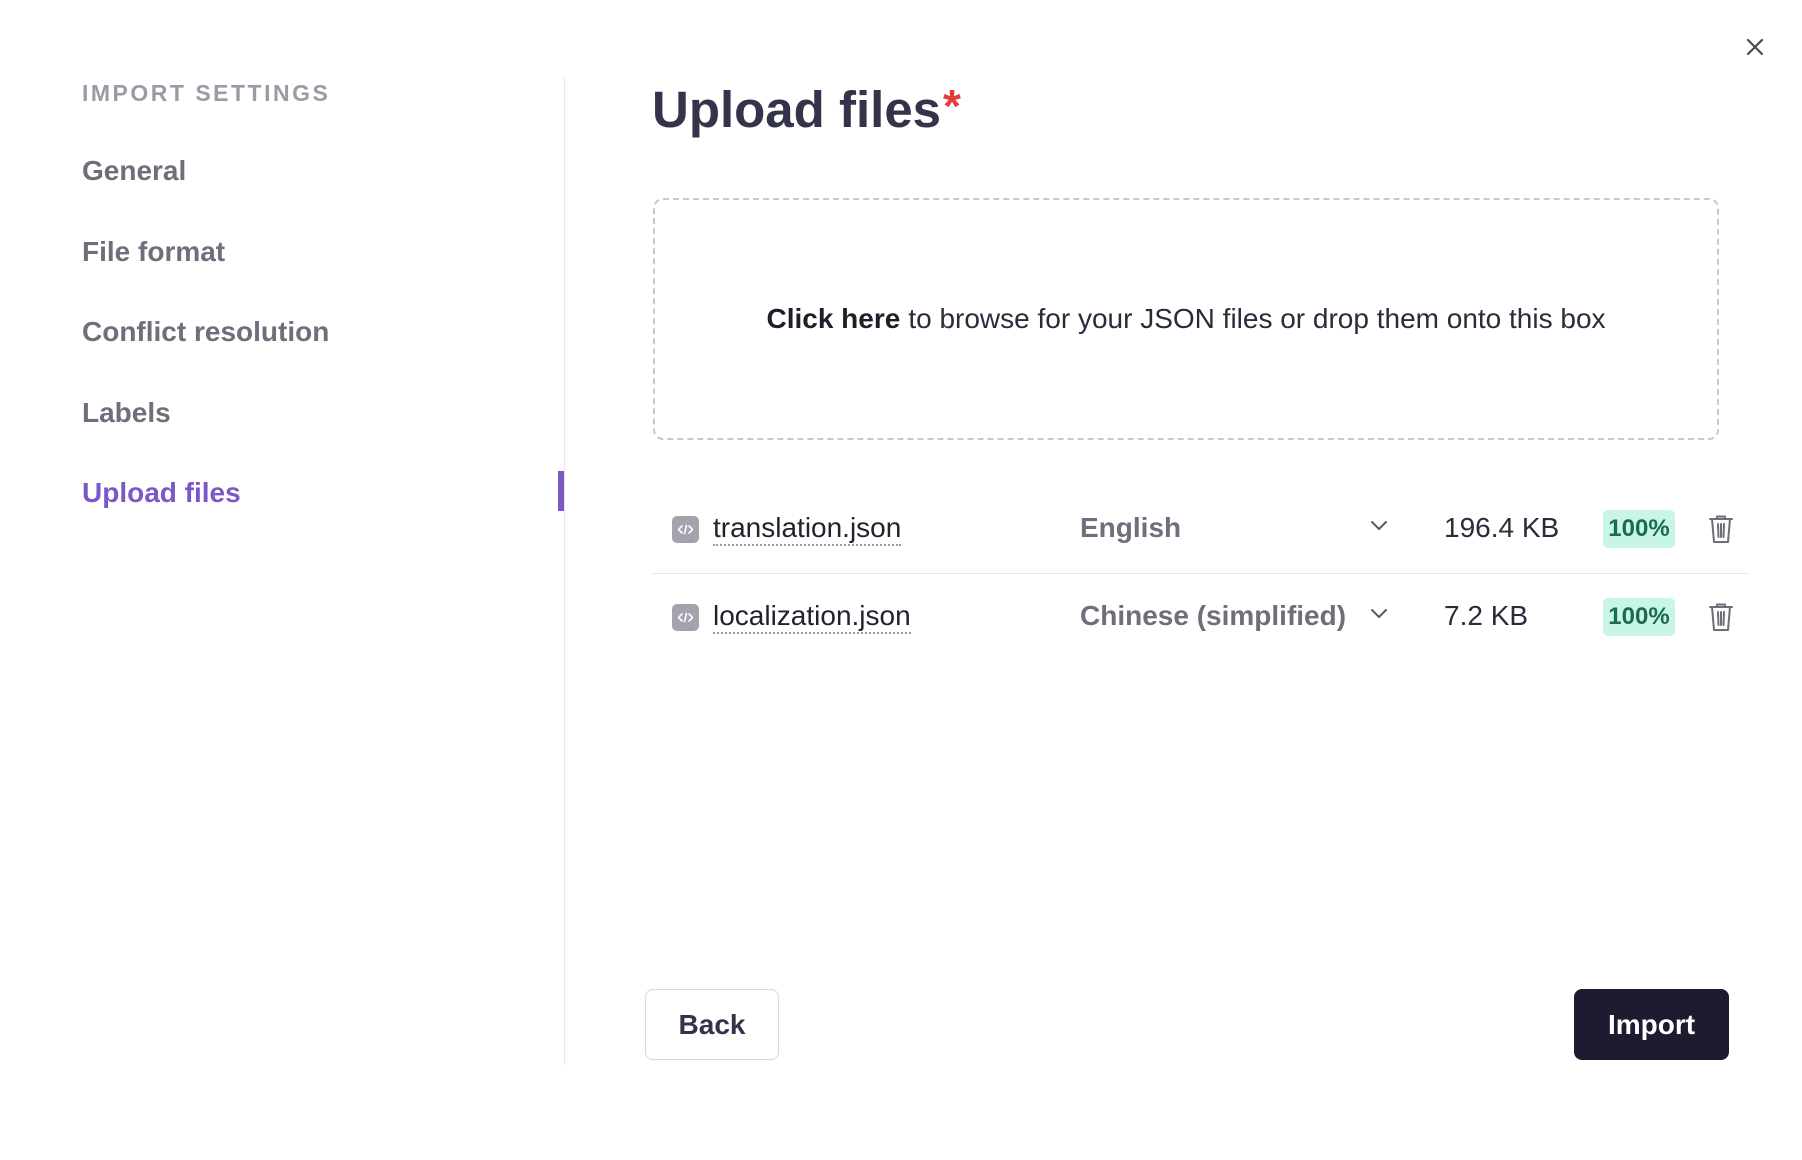 Image resolution: width=1802 pixels, height=1160 pixels. What do you see at coordinates (1131, 527) in the screenshot?
I see `language-select-value: English` at bounding box center [1131, 527].